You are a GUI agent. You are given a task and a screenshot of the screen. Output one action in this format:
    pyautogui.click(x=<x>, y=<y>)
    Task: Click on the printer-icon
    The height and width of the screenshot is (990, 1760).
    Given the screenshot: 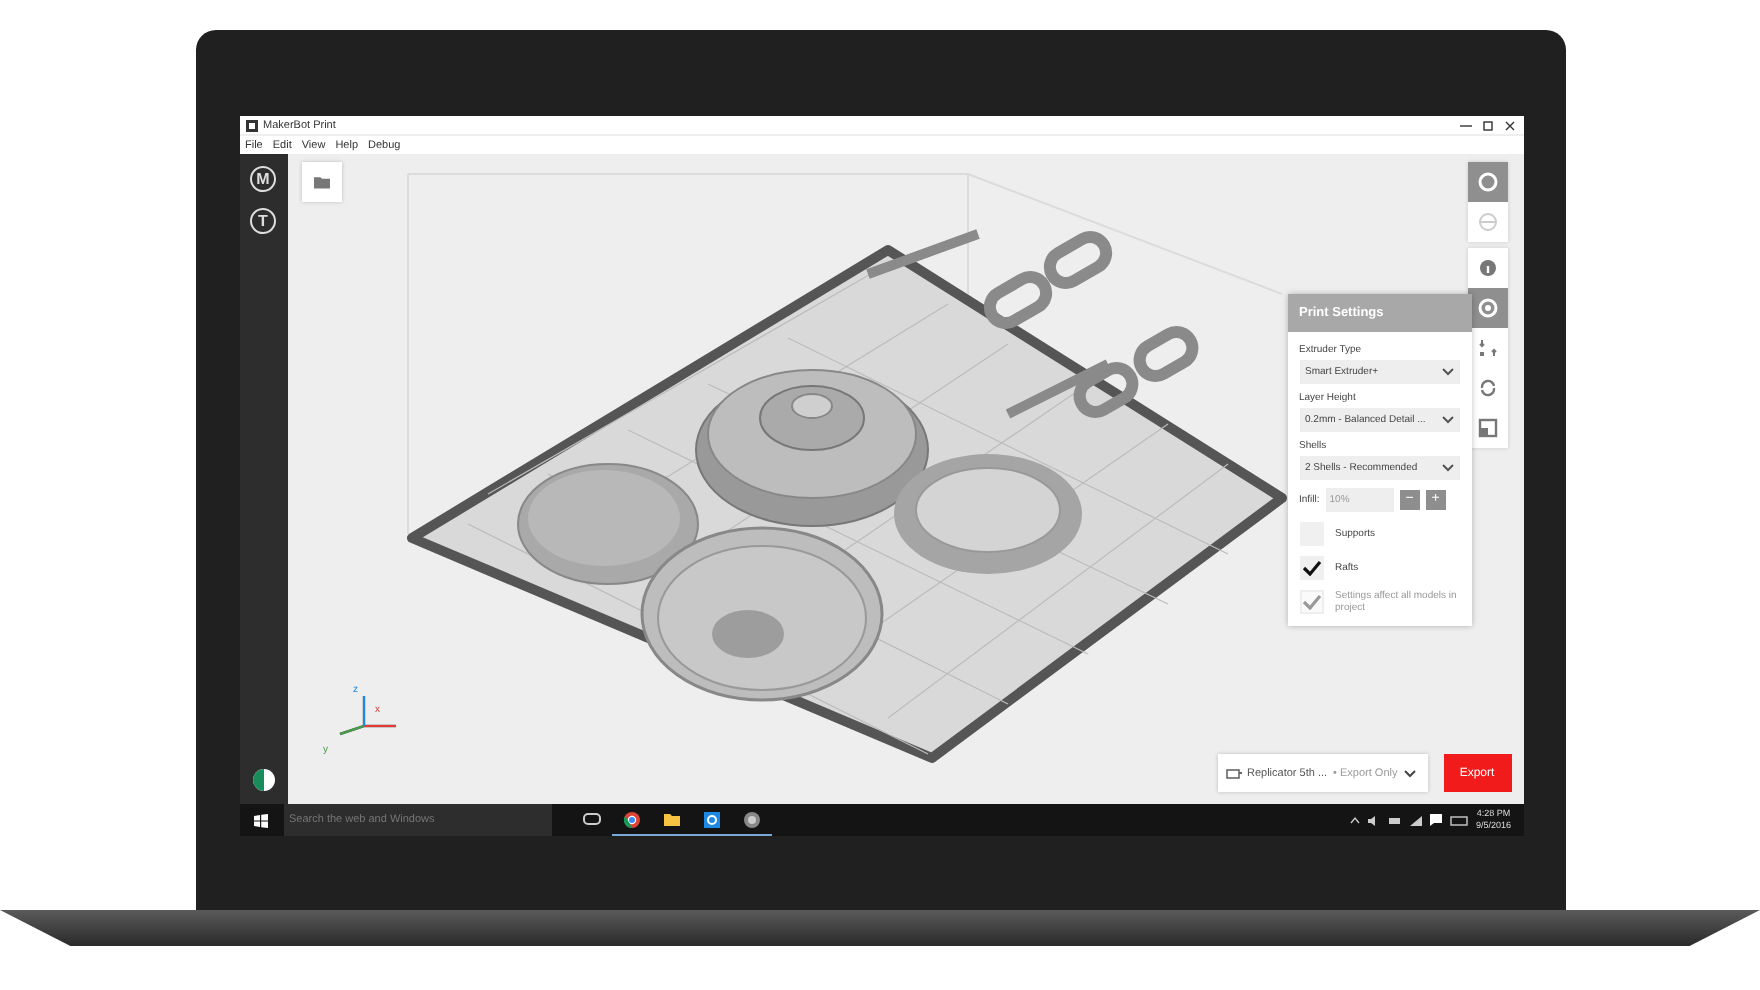 What is the action you would take?
    pyautogui.click(x=1233, y=773)
    